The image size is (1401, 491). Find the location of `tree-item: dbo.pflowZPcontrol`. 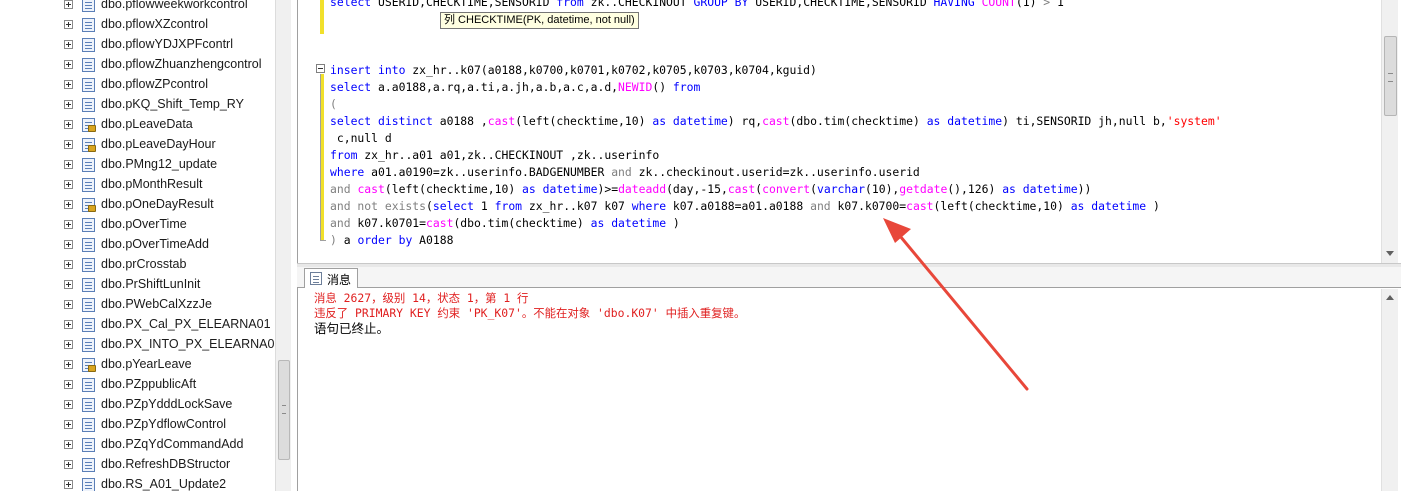

tree-item: dbo.pflowZPcontrol is located at coordinates (137, 85).